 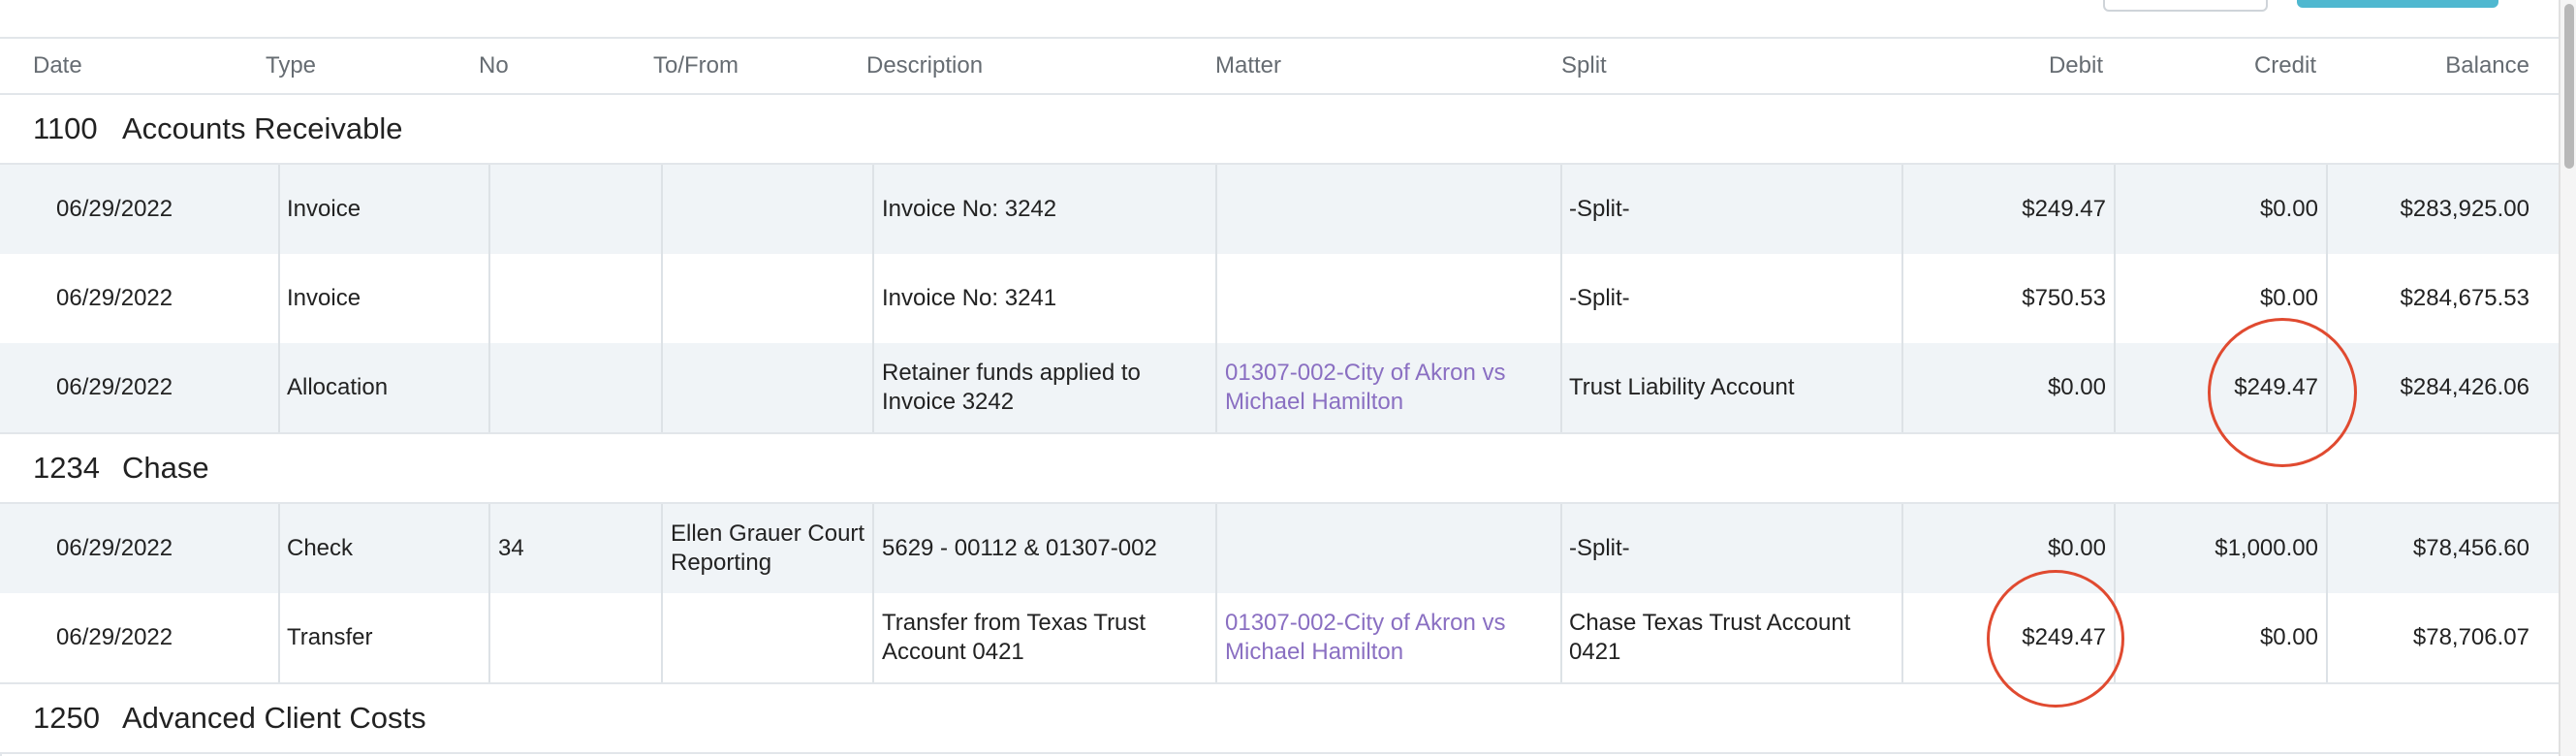 What do you see at coordinates (66, 468) in the screenshot?
I see `account-number: 1234` at bounding box center [66, 468].